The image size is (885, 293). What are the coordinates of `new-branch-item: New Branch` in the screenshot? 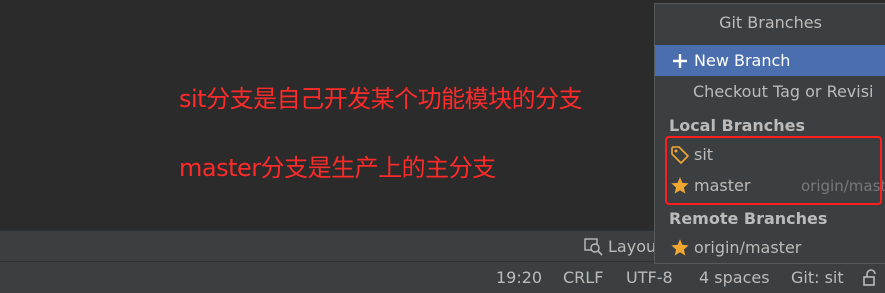 It's located at (770, 60).